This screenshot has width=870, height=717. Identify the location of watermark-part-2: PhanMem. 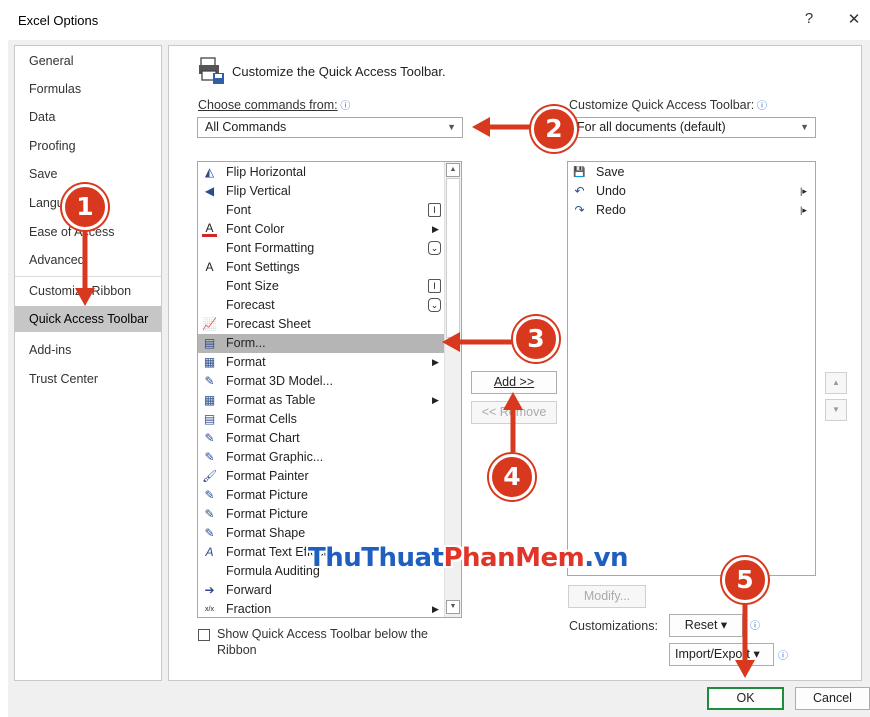
(514, 558).